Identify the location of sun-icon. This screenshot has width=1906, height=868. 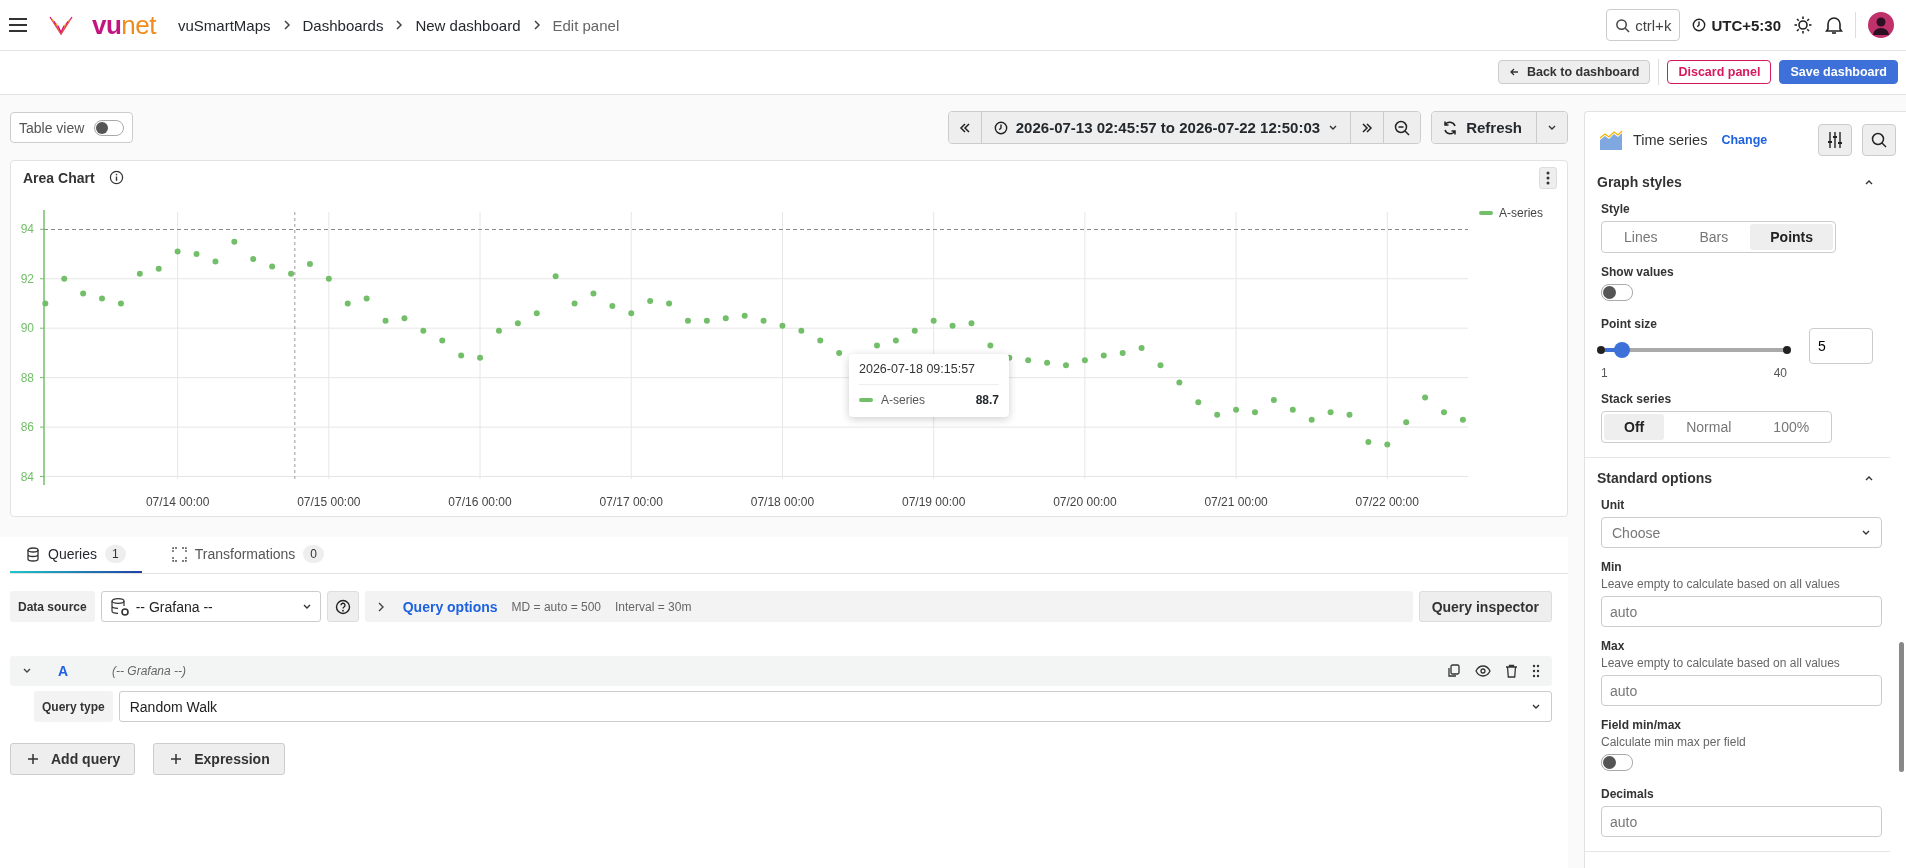
(1803, 25).